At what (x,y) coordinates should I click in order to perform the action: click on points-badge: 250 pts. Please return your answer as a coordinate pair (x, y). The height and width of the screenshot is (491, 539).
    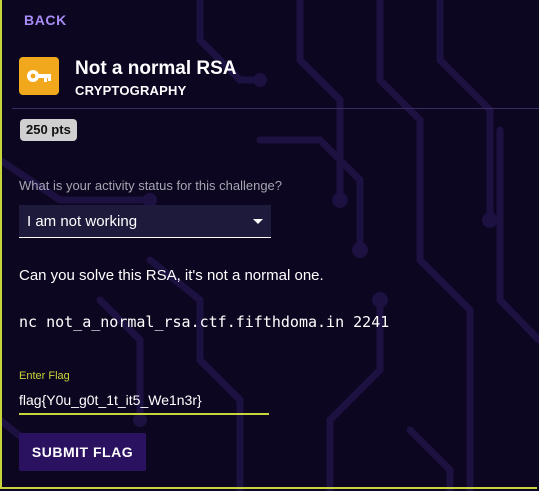
    Looking at the image, I should click on (48, 130).